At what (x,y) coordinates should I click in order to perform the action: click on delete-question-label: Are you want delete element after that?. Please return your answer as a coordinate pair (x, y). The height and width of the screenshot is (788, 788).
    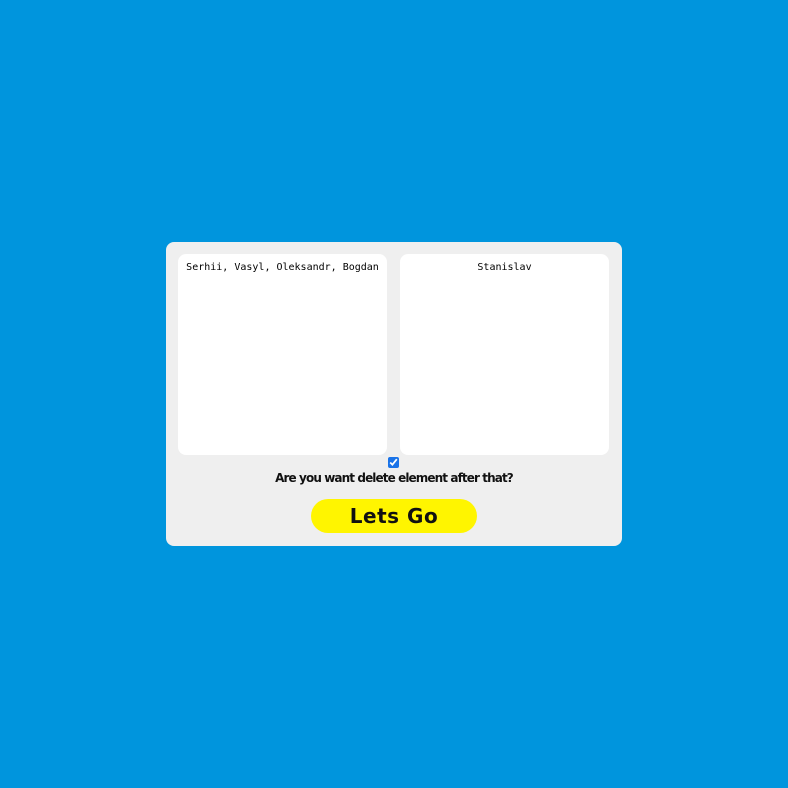
    Looking at the image, I should click on (394, 478).